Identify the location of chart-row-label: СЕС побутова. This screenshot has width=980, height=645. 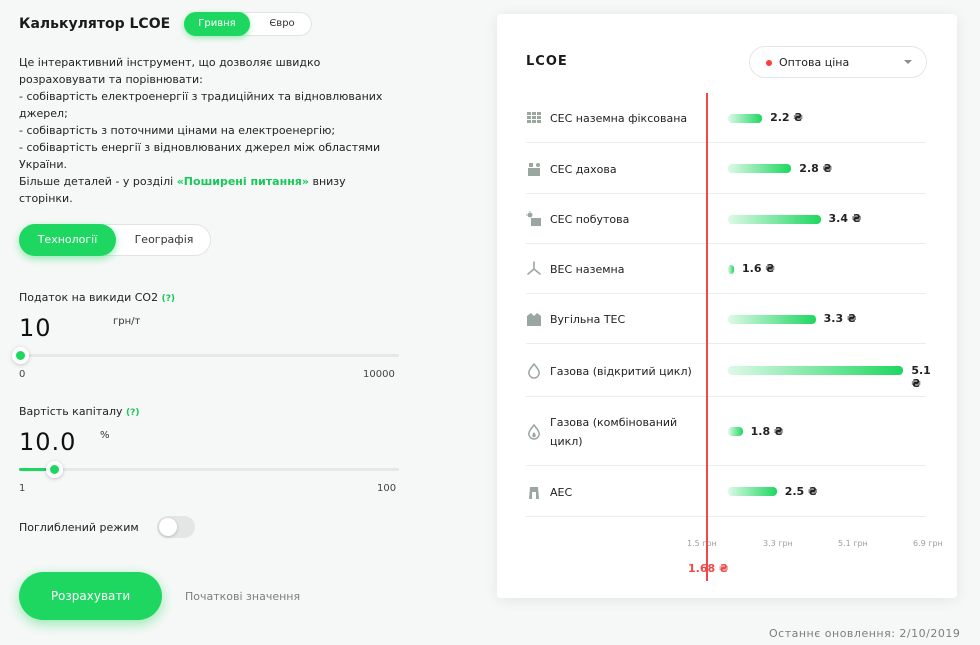
(590, 219).